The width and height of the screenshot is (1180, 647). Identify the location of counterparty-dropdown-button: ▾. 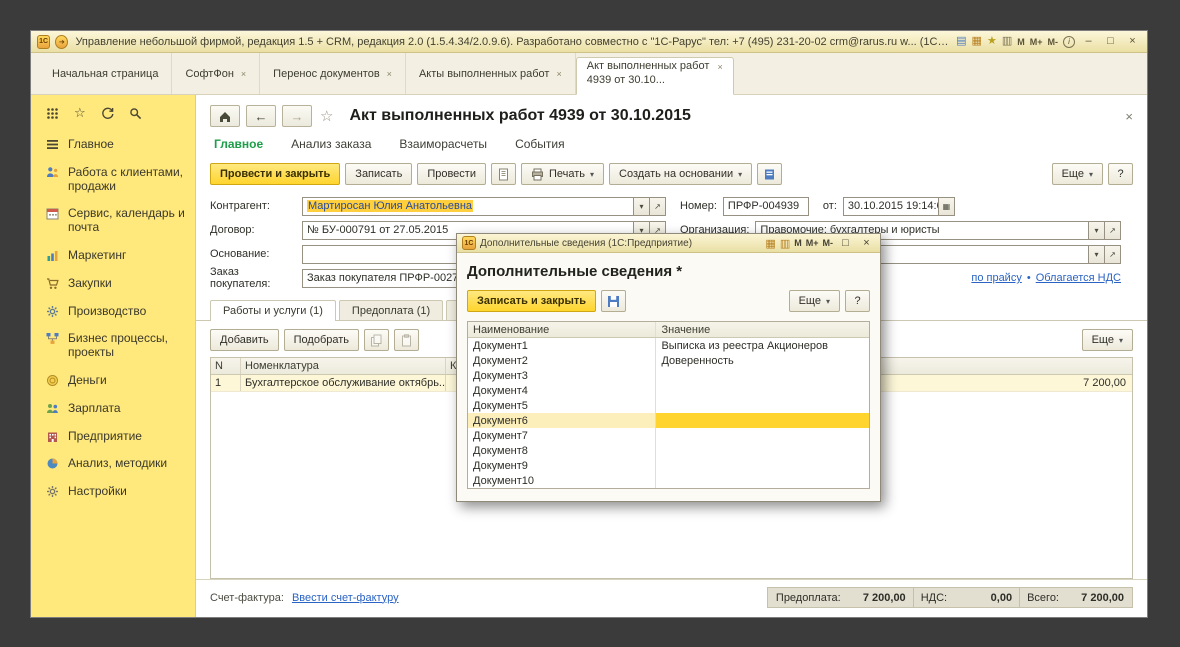
(642, 206).